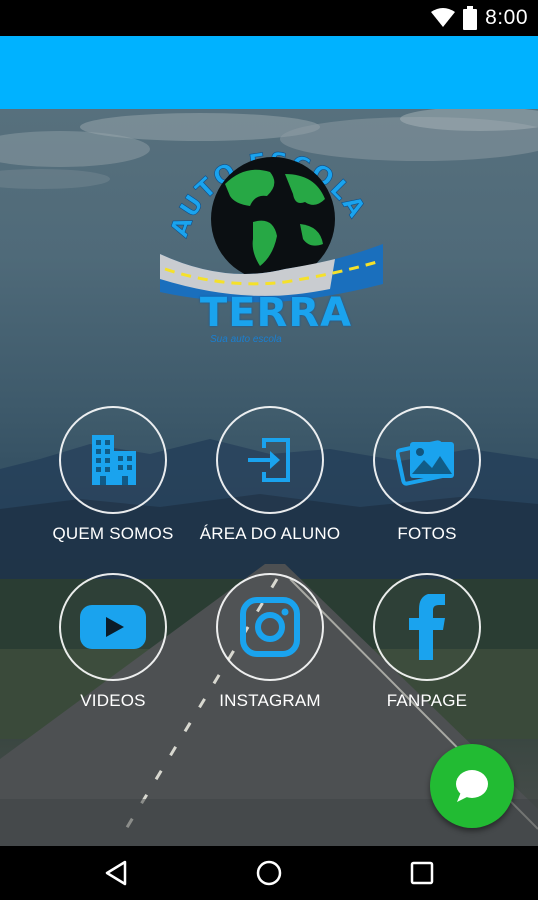 The height and width of the screenshot is (900, 538). What do you see at coordinates (425, 463) in the screenshot?
I see `photos-icon` at bounding box center [425, 463].